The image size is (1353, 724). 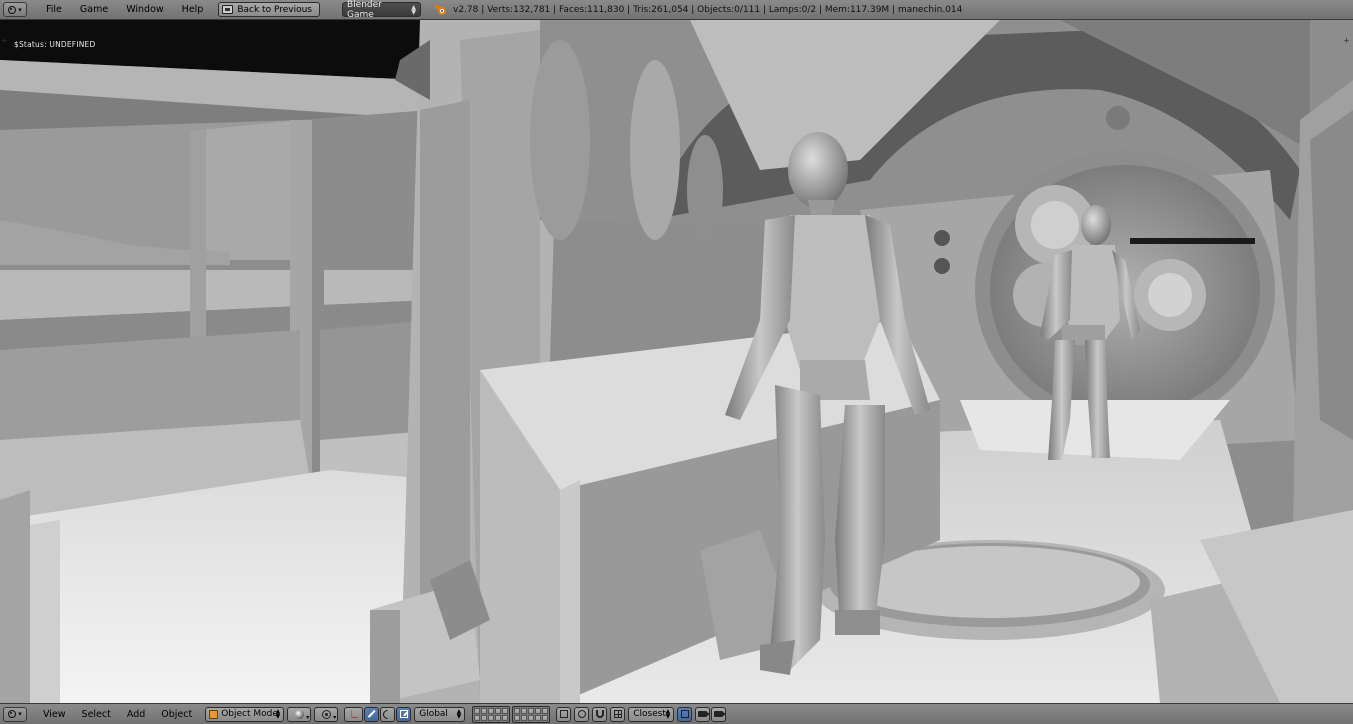 I want to click on 3d-view-icon, so click(x=12, y=714).